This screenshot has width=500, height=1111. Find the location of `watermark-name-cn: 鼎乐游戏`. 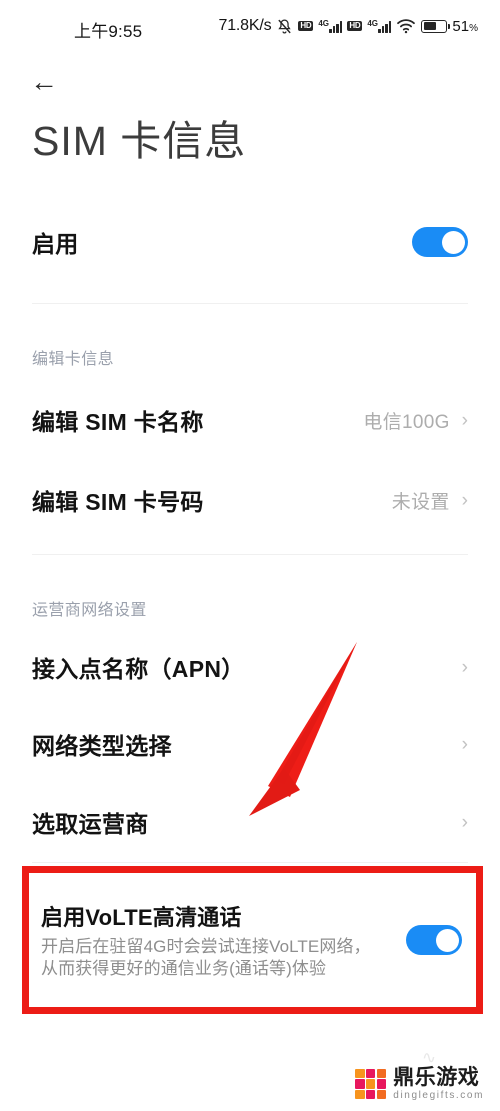

watermark-name-cn: 鼎乐游戏 is located at coordinates (436, 1077).